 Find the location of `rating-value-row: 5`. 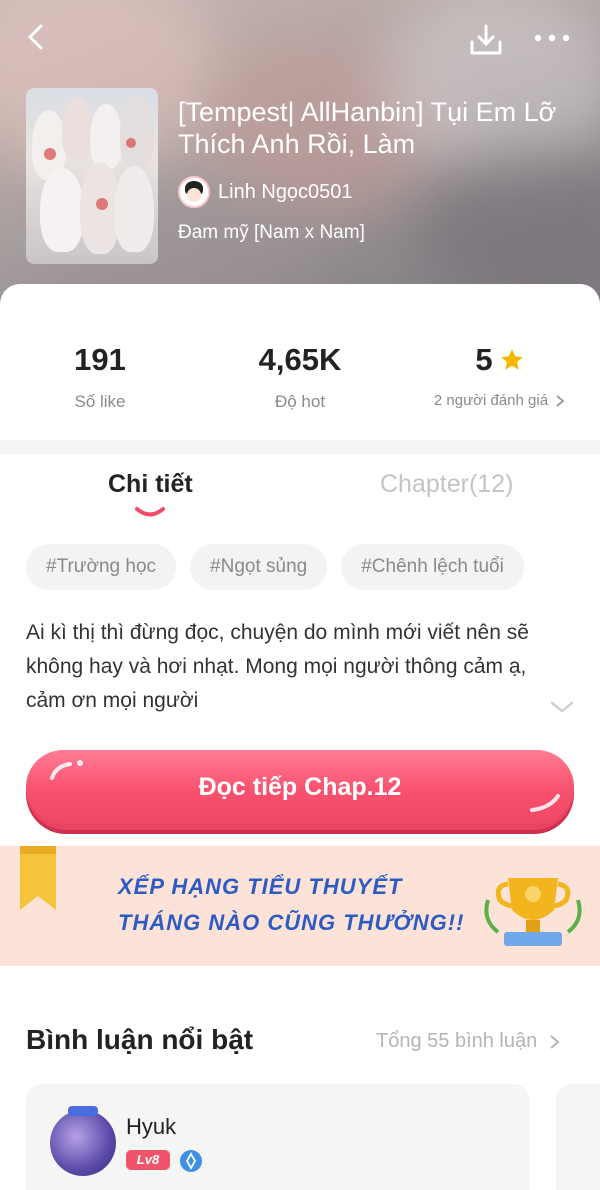

rating-value-row: 5 is located at coordinates (500, 360).